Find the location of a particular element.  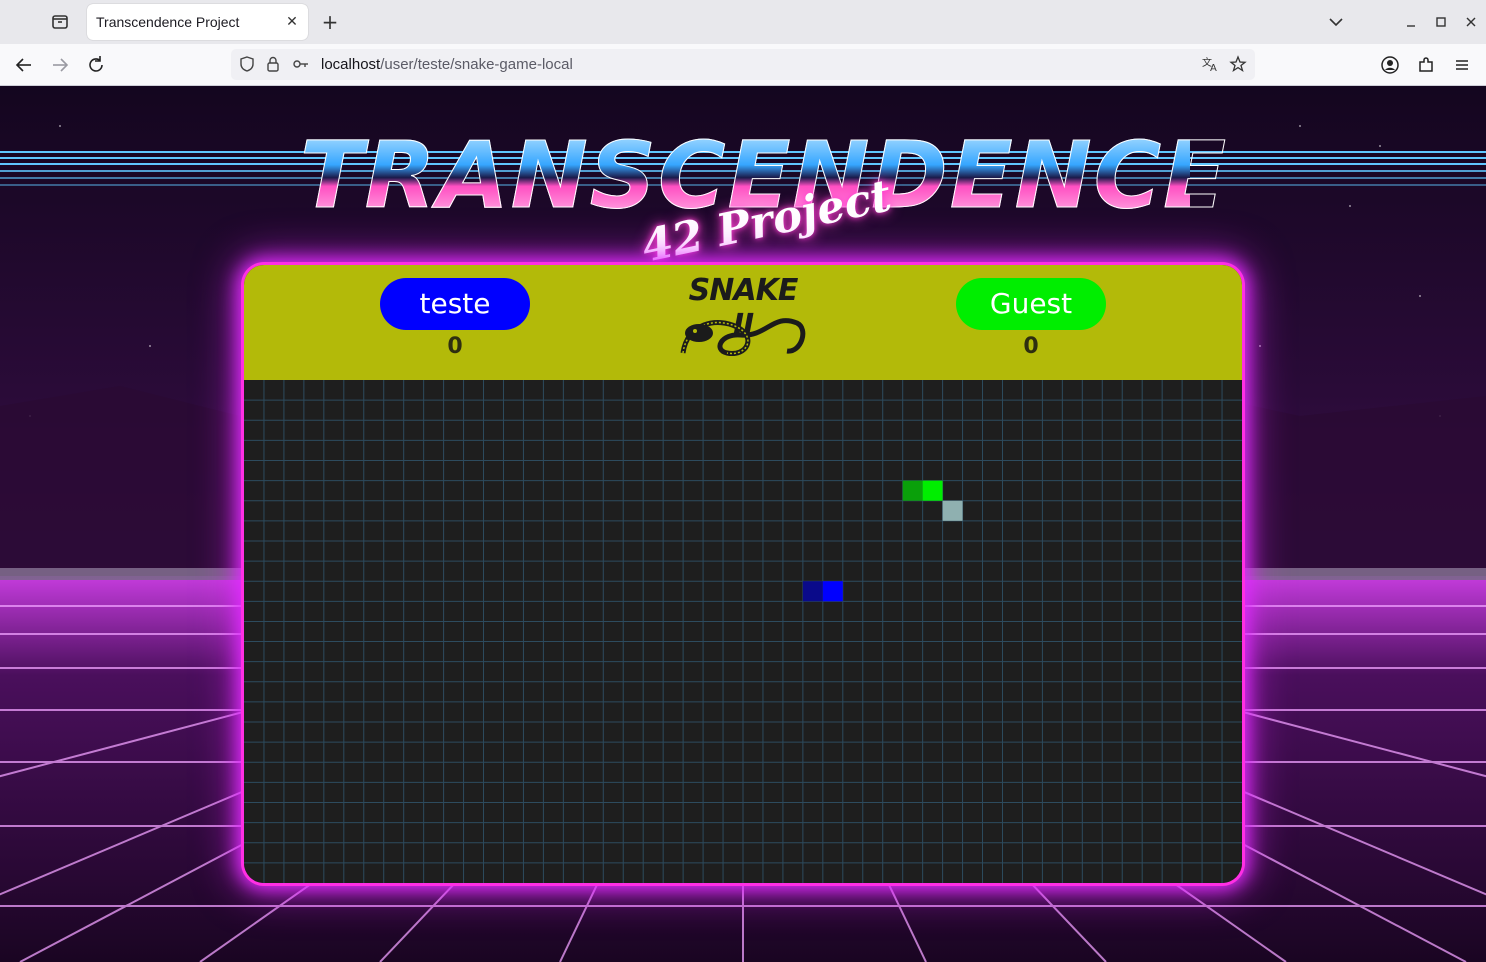

tab-list-icon is located at coordinates (60, 22).